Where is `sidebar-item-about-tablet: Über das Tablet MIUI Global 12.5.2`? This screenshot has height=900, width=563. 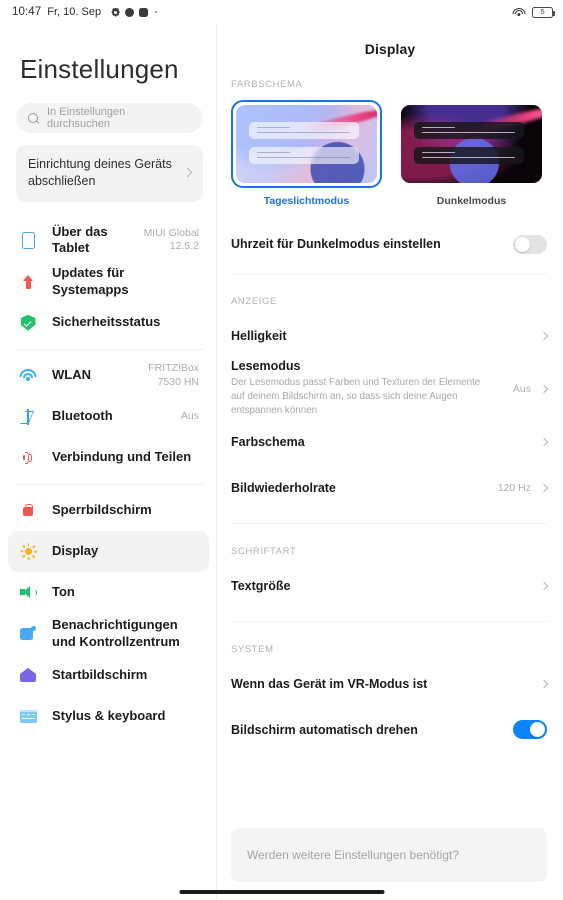 sidebar-item-about-tablet: Über das Tablet MIUI Global 12.5.2 is located at coordinates (108, 240).